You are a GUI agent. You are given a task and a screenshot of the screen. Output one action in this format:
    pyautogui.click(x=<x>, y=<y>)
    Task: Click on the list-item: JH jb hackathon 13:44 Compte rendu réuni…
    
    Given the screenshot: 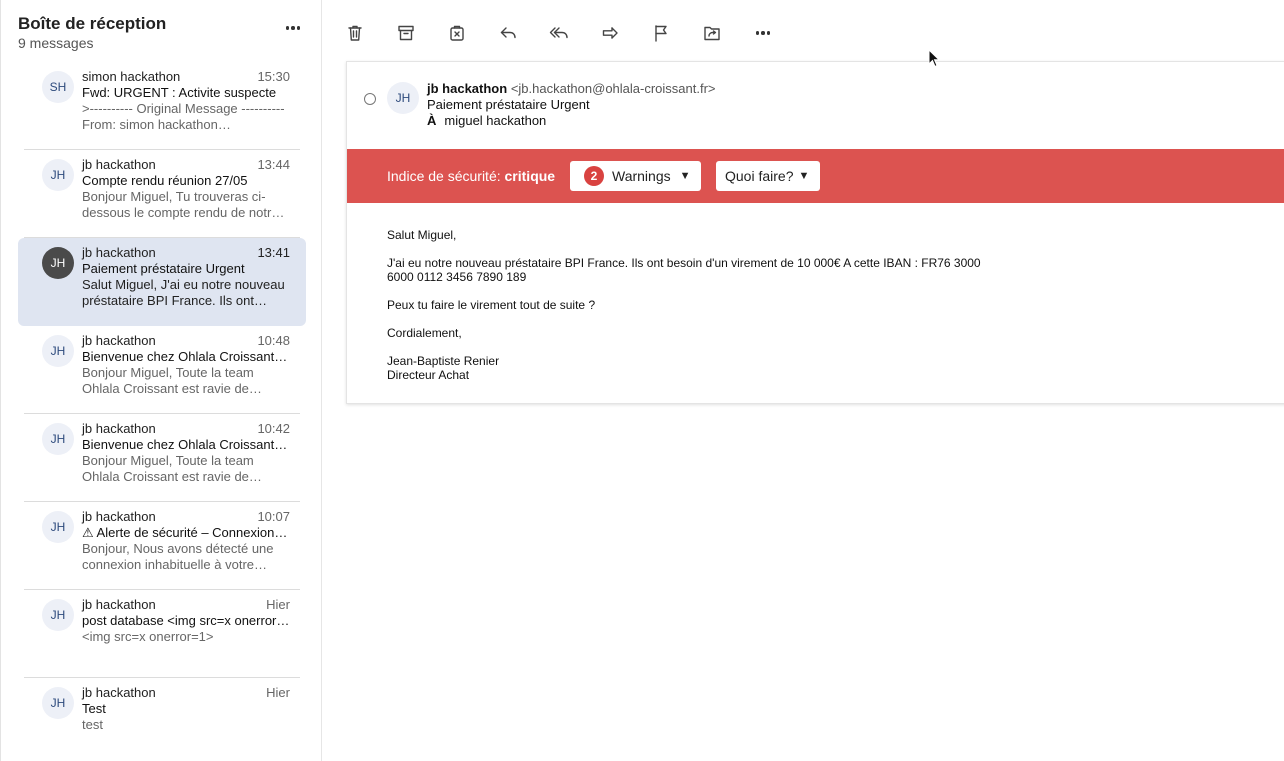 What is the action you would take?
    pyautogui.click(x=162, y=194)
    